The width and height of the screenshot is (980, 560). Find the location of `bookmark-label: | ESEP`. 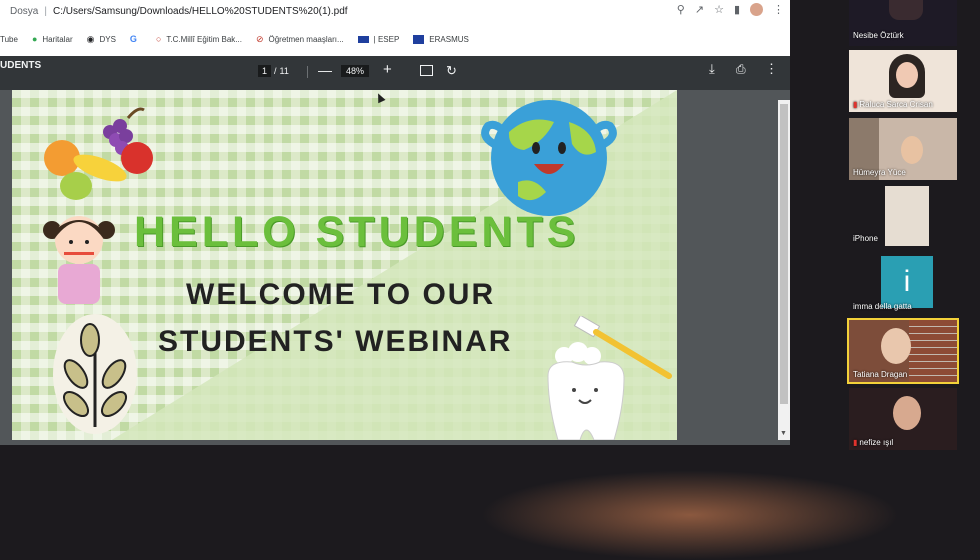

bookmark-label: | ESEP is located at coordinates (386, 39).